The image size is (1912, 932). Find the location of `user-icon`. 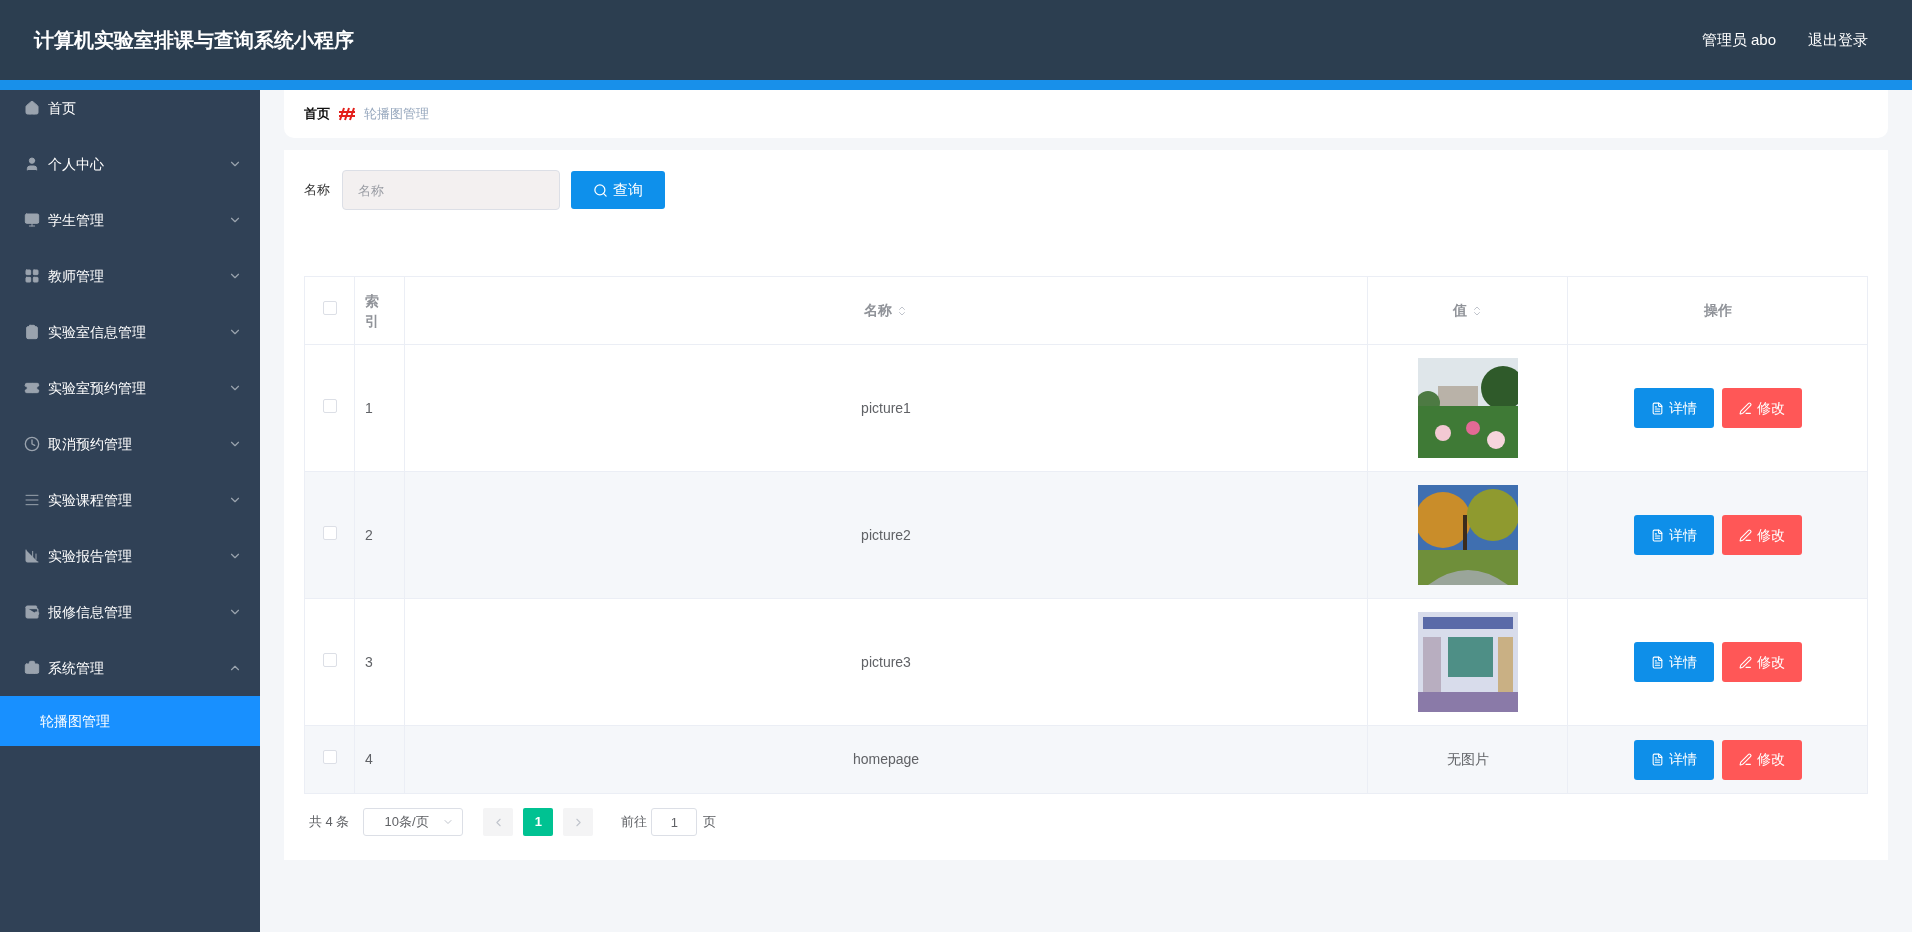

user-icon is located at coordinates (32, 164).